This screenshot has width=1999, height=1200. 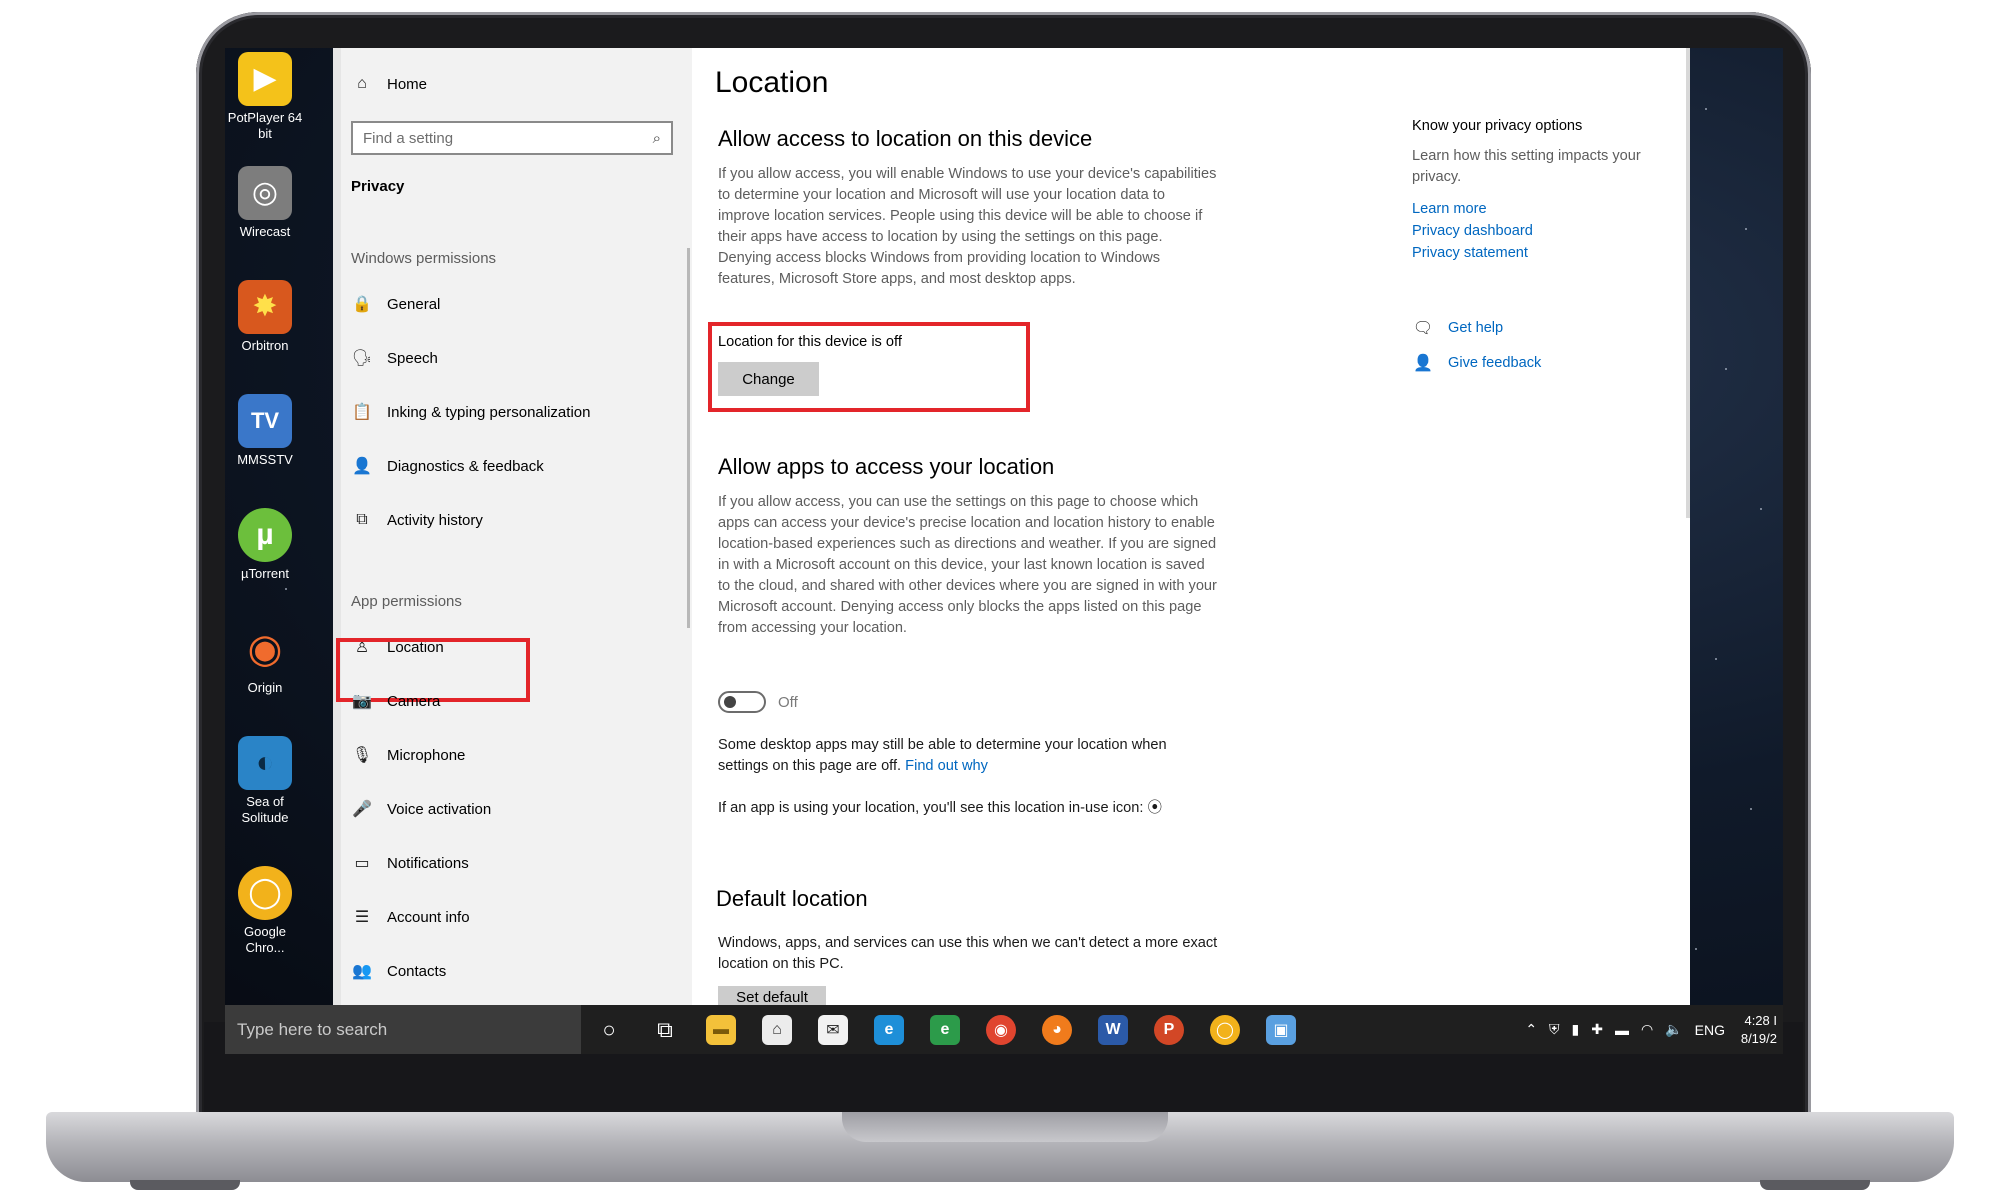 I want to click on taskbar-powerpoint: P, so click(x=1169, y=1029).